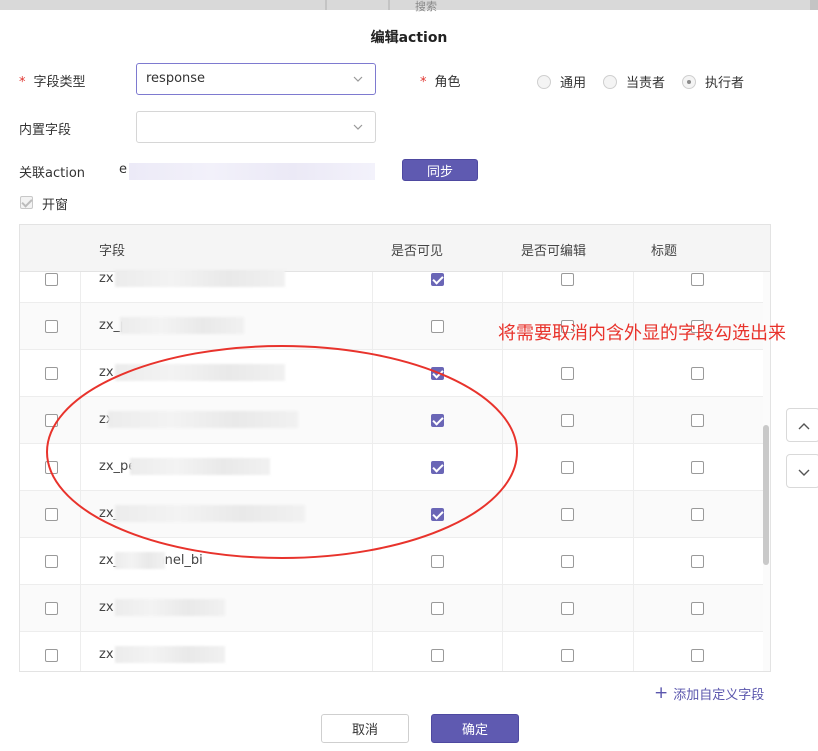 Image resolution: width=818 pixels, height=751 pixels. I want to click on role-option-general: 通用, so click(561, 81).